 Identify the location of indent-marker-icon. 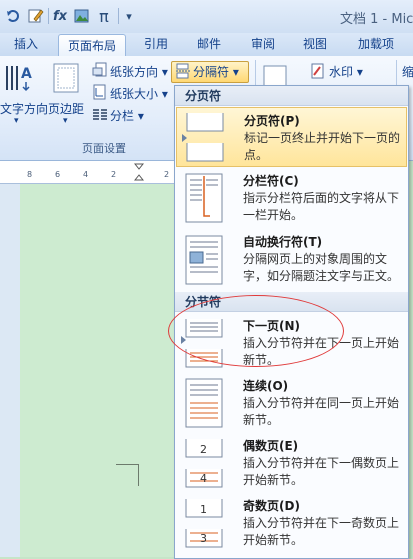
(139, 173).